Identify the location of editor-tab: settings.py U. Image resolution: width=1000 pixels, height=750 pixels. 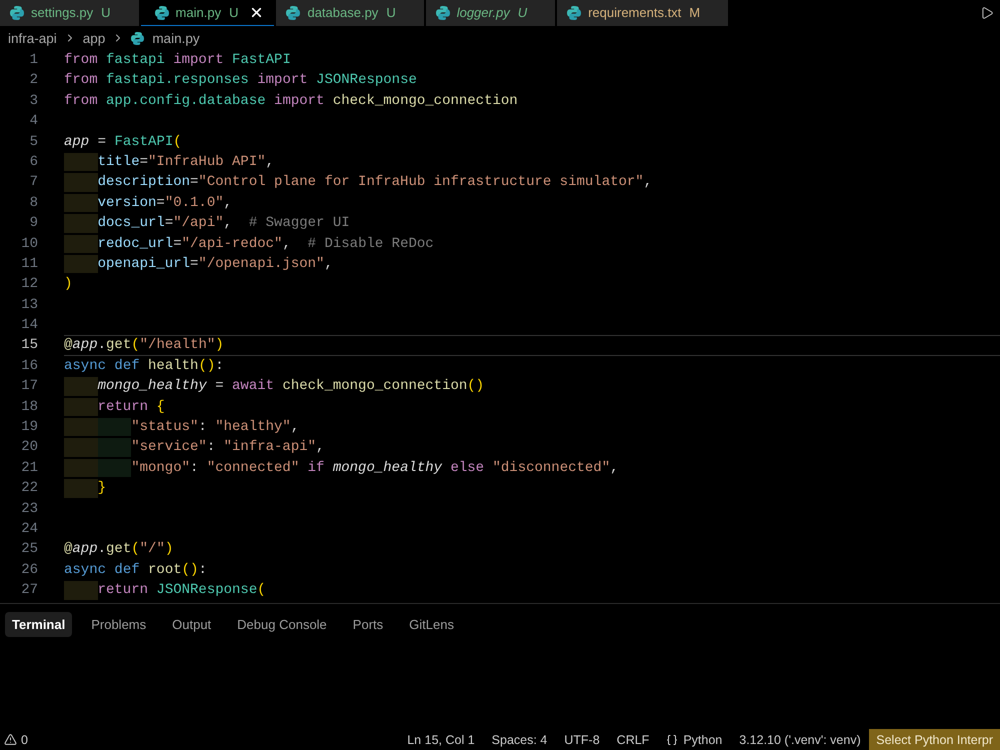
(69, 13).